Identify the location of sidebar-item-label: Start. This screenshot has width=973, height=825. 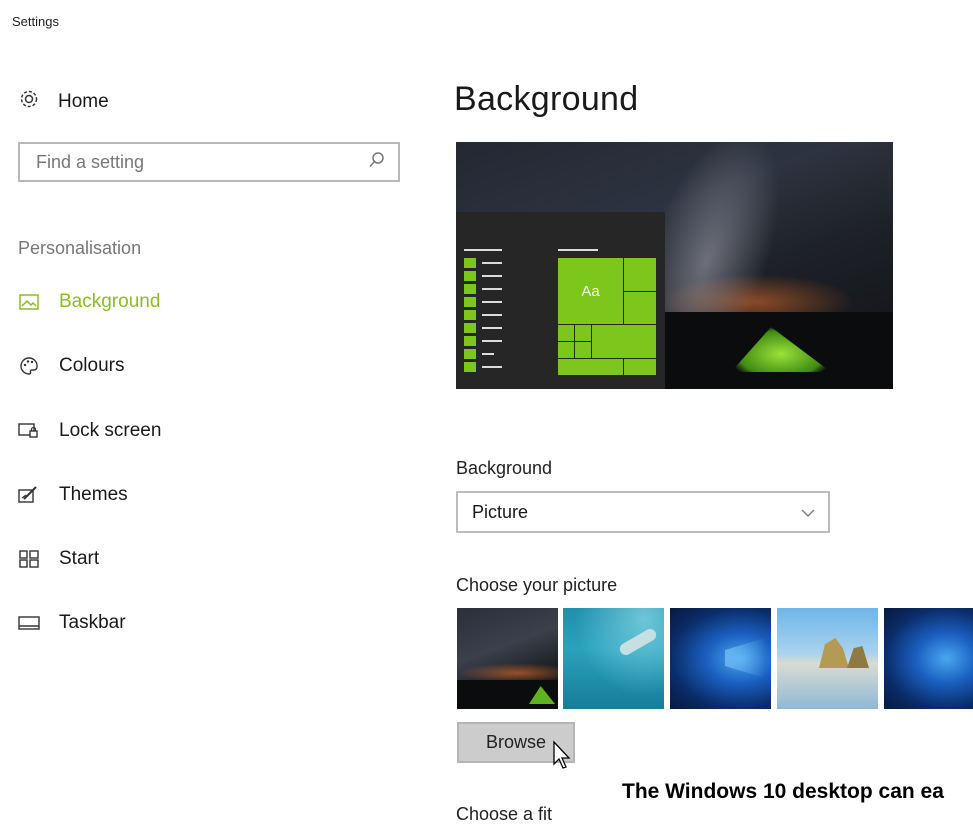
(79, 558).